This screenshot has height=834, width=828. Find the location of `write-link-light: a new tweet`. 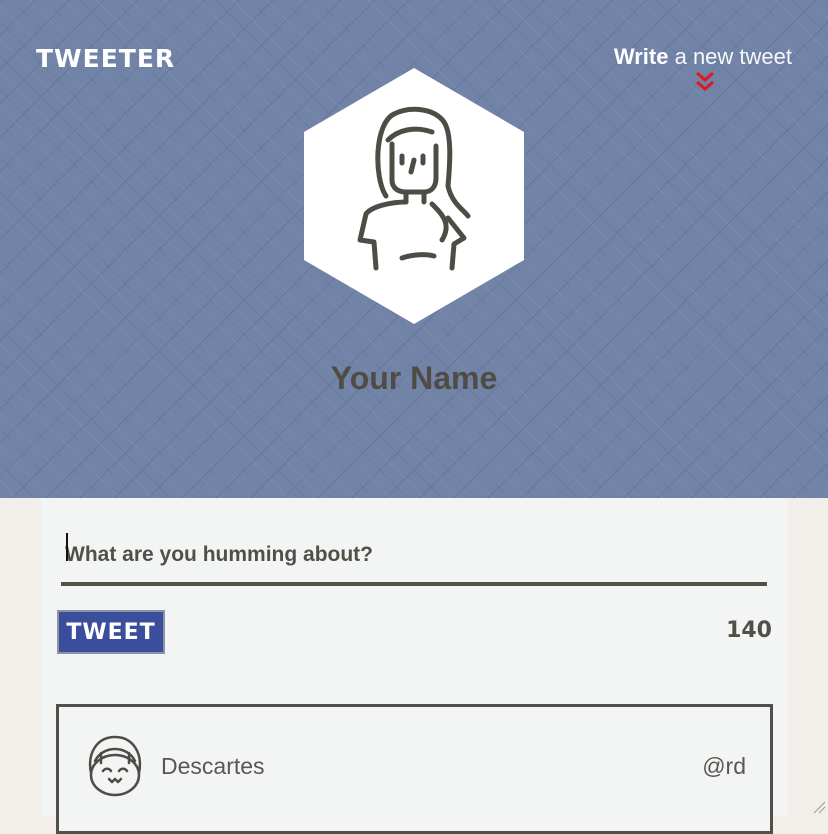

write-link-light: a new tweet is located at coordinates (733, 56).